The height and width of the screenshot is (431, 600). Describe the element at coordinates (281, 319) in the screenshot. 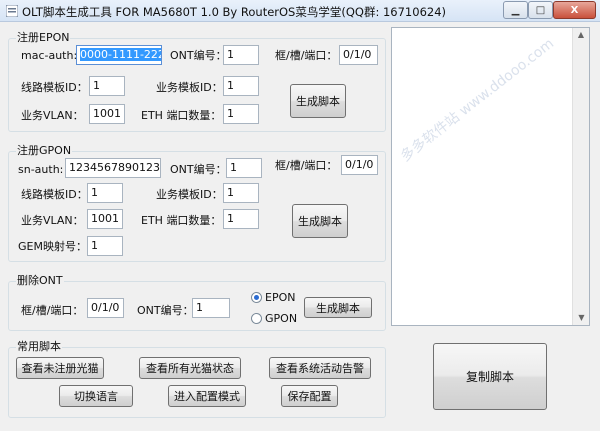

I see `gpon-radio-label: GPON` at that location.